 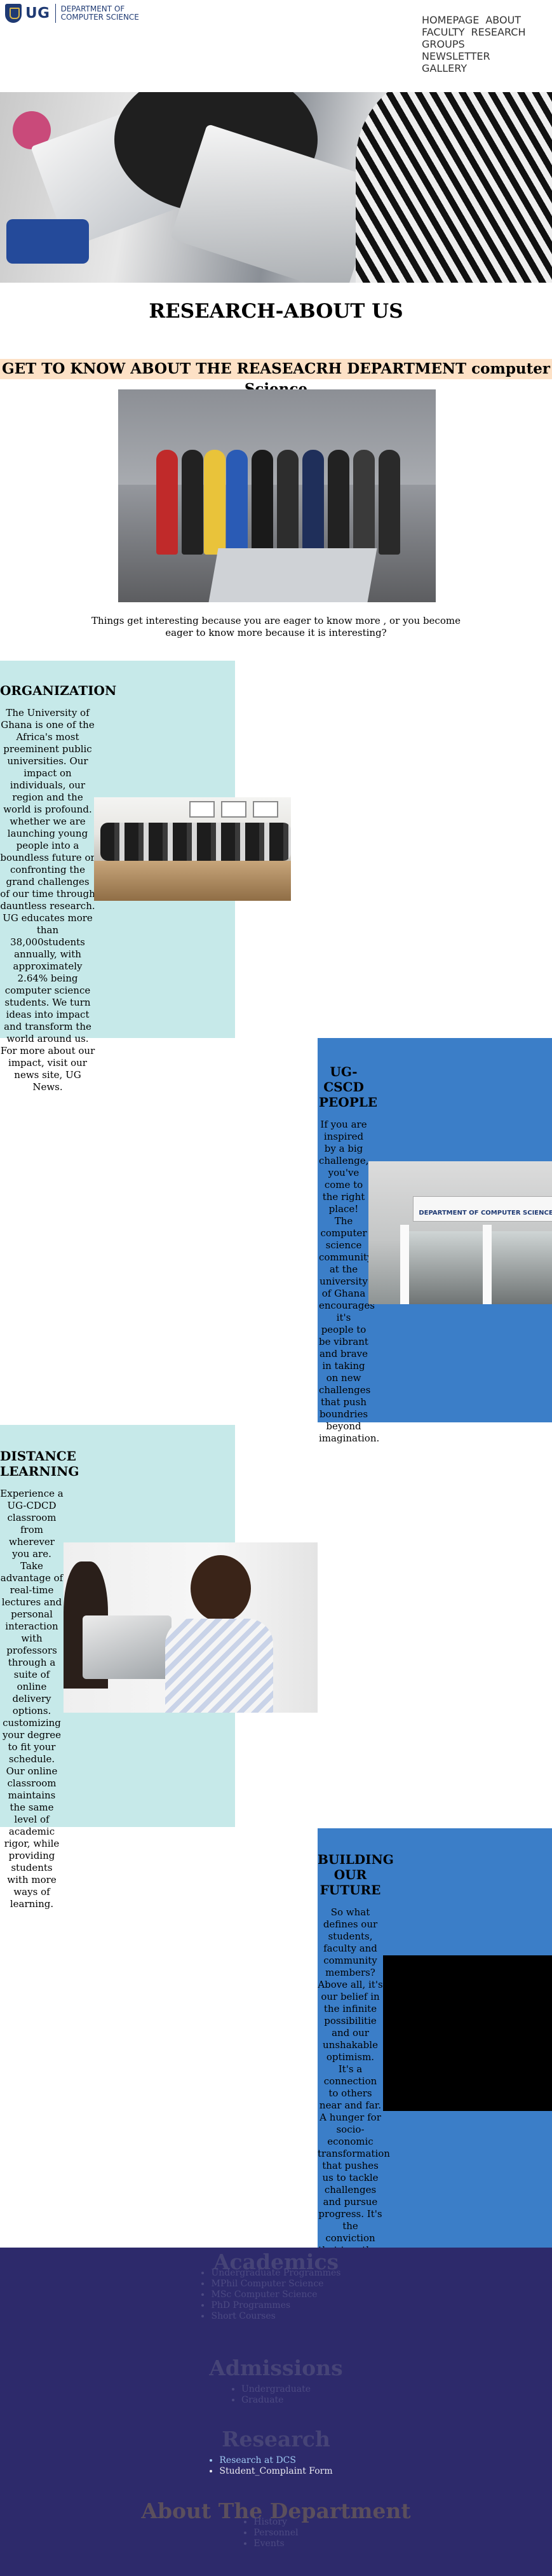 I want to click on footer-research-heading: Research, so click(x=276, y=2439).